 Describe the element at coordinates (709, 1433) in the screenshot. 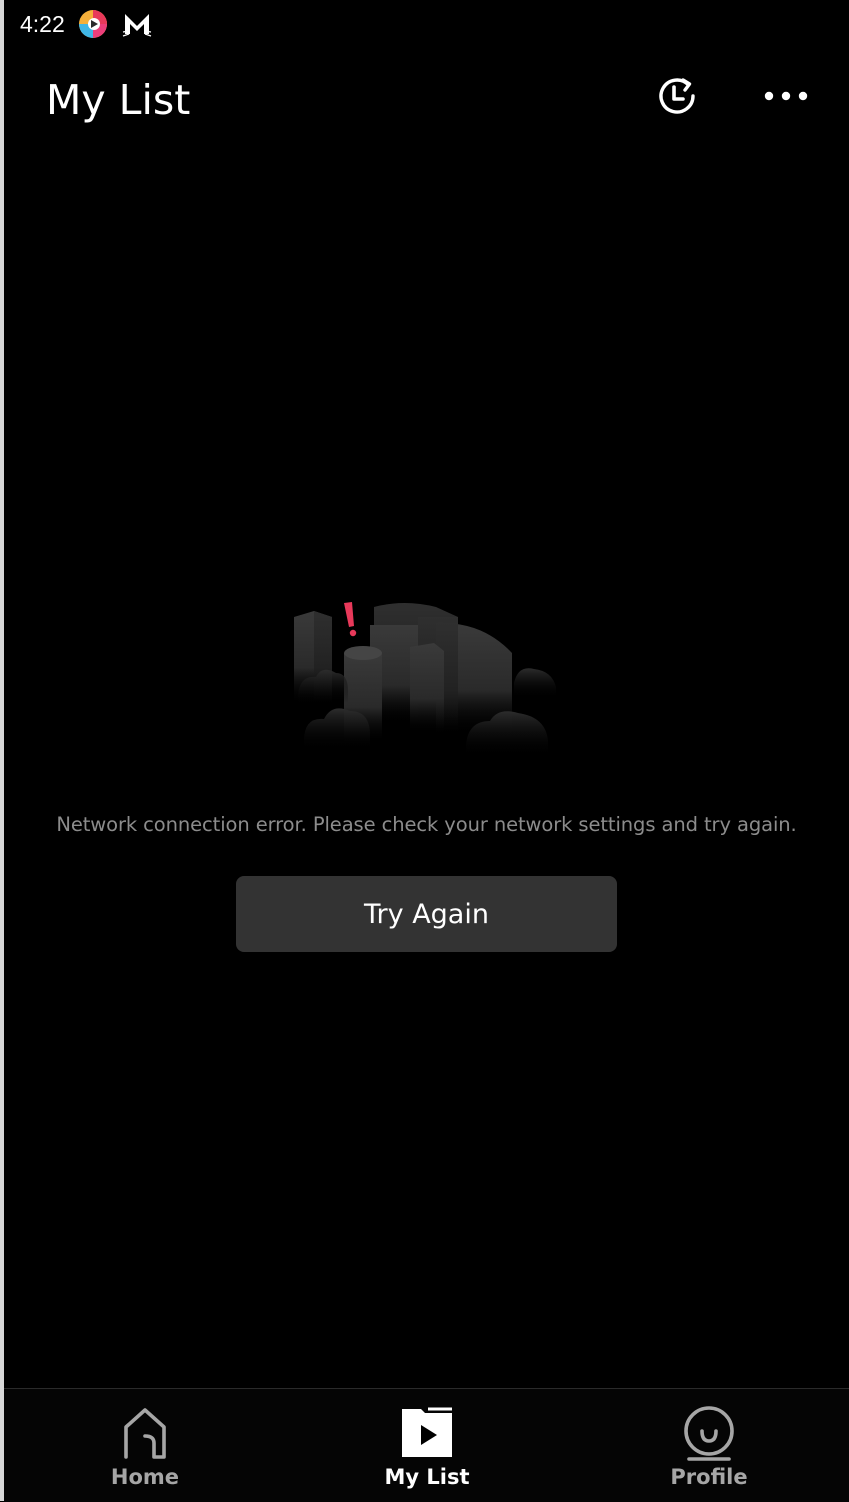

I see `profile-icon` at that location.